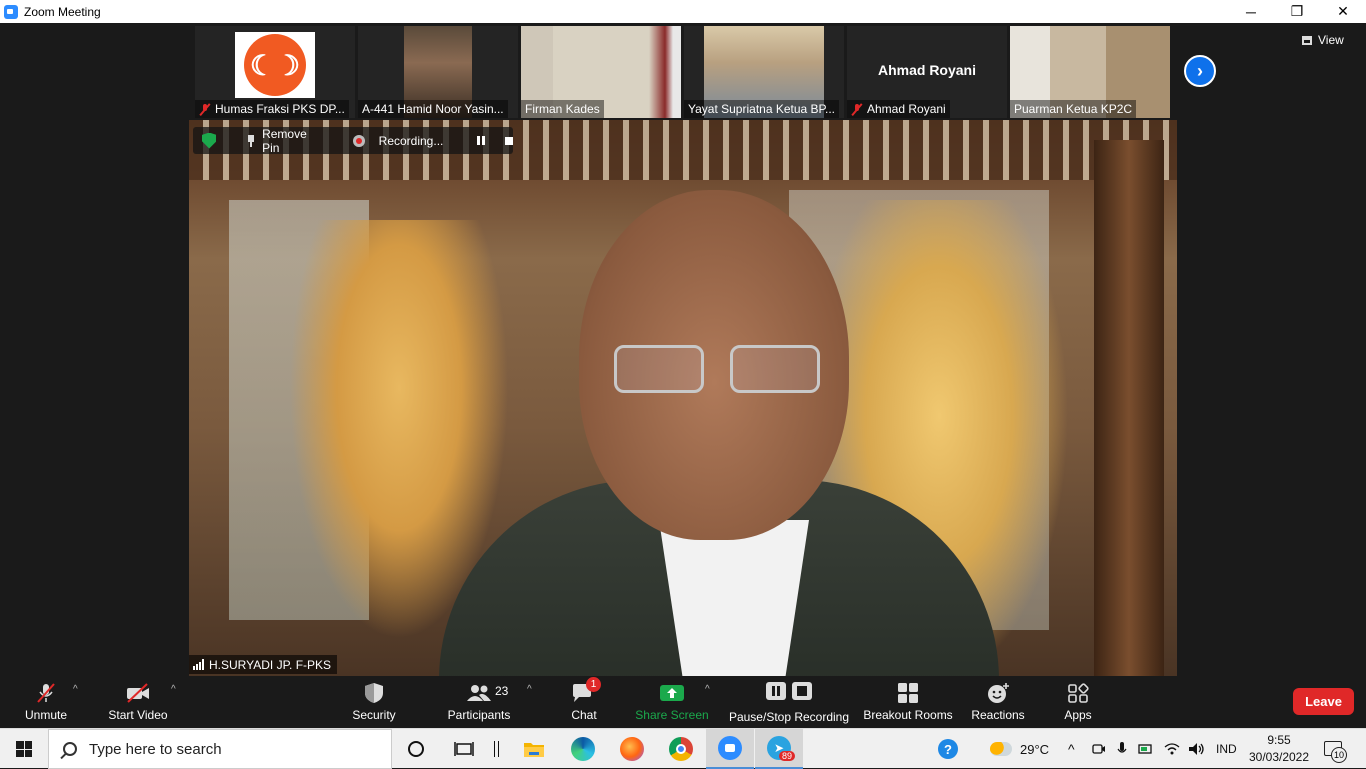 This screenshot has width=1366, height=769. I want to click on edge-button, so click(583, 749).